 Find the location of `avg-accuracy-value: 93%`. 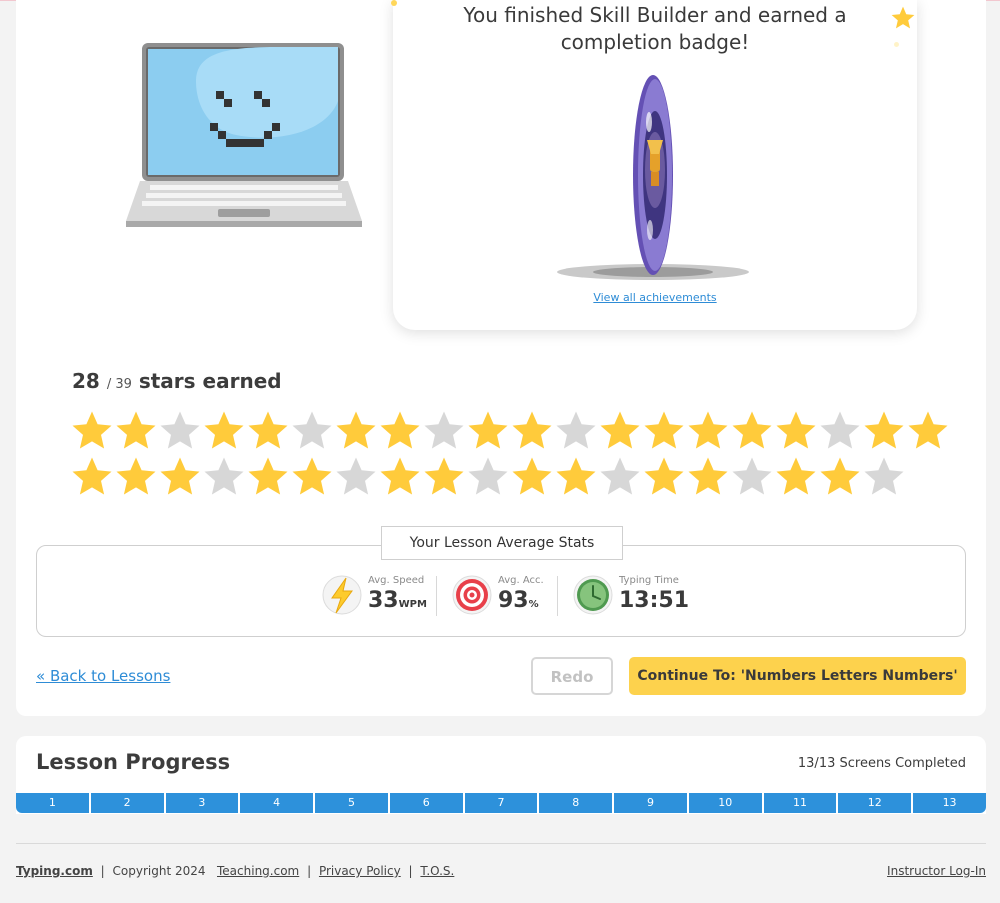

avg-accuracy-value: 93% is located at coordinates (518, 600).